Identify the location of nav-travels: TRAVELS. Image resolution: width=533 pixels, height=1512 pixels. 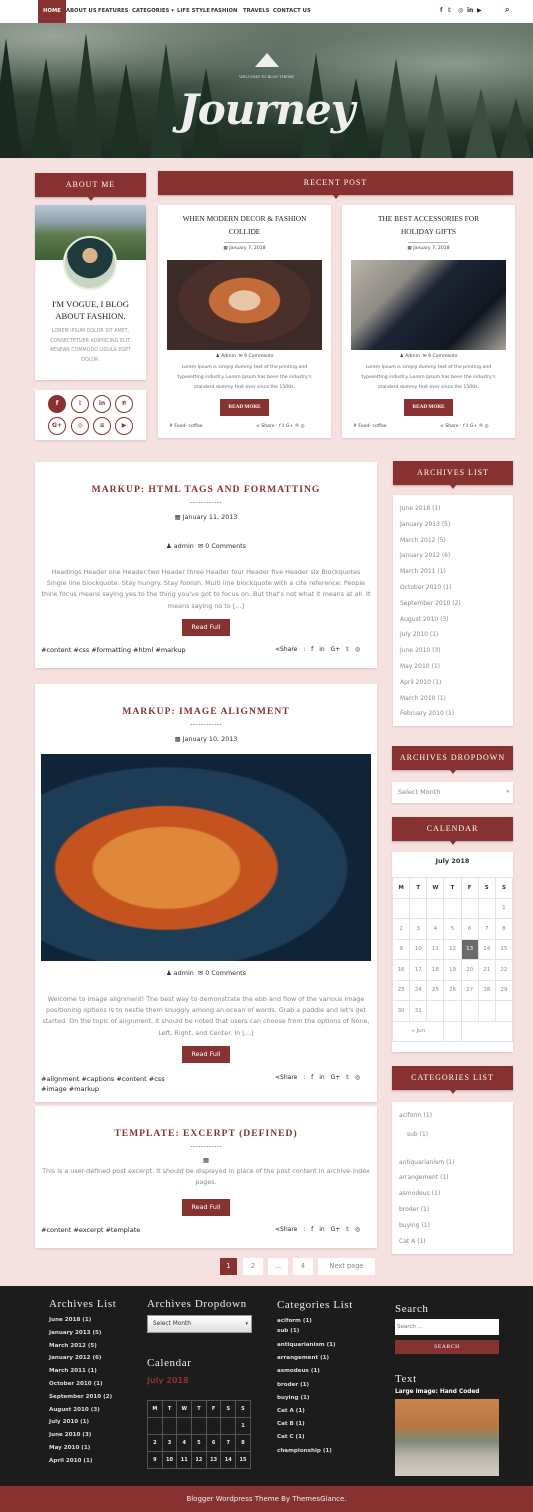
(256, 11).